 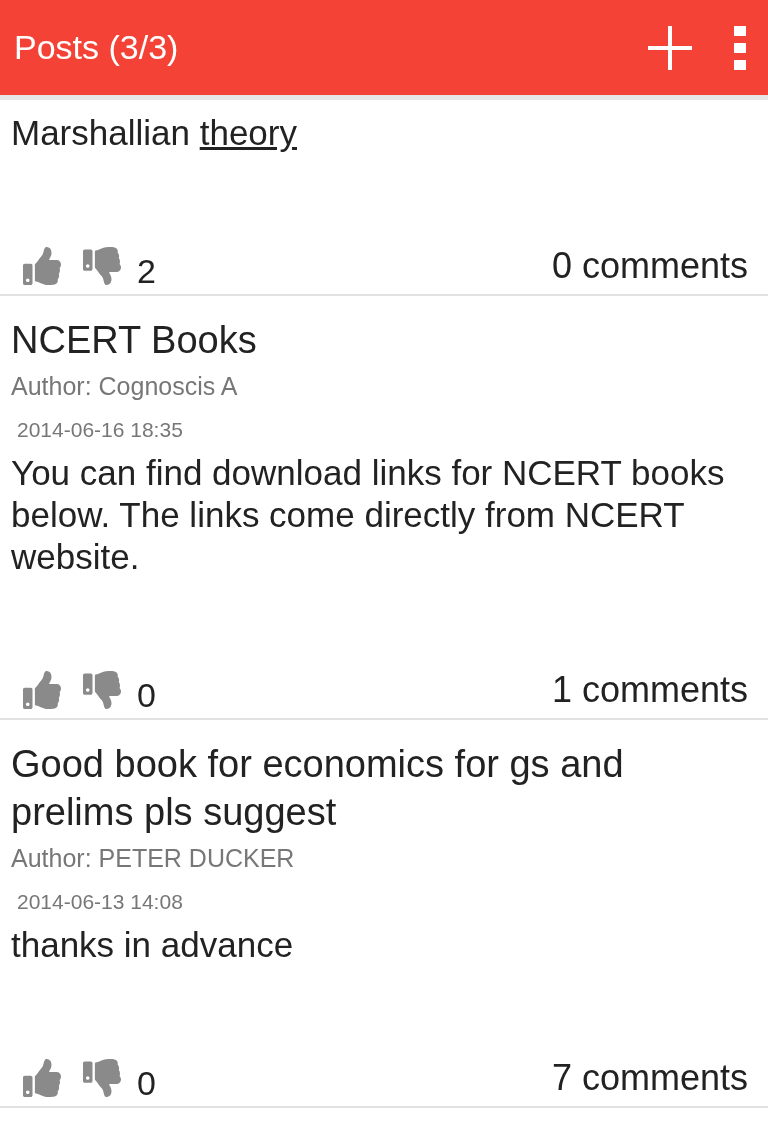 I want to click on post-title: NCERT Books, so click(x=336, y=330).